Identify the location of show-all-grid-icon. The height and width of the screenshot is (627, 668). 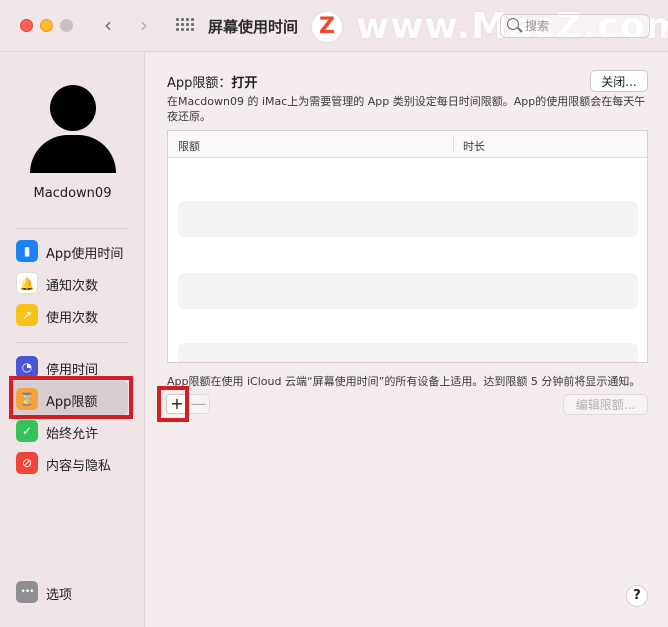
(185, 26).